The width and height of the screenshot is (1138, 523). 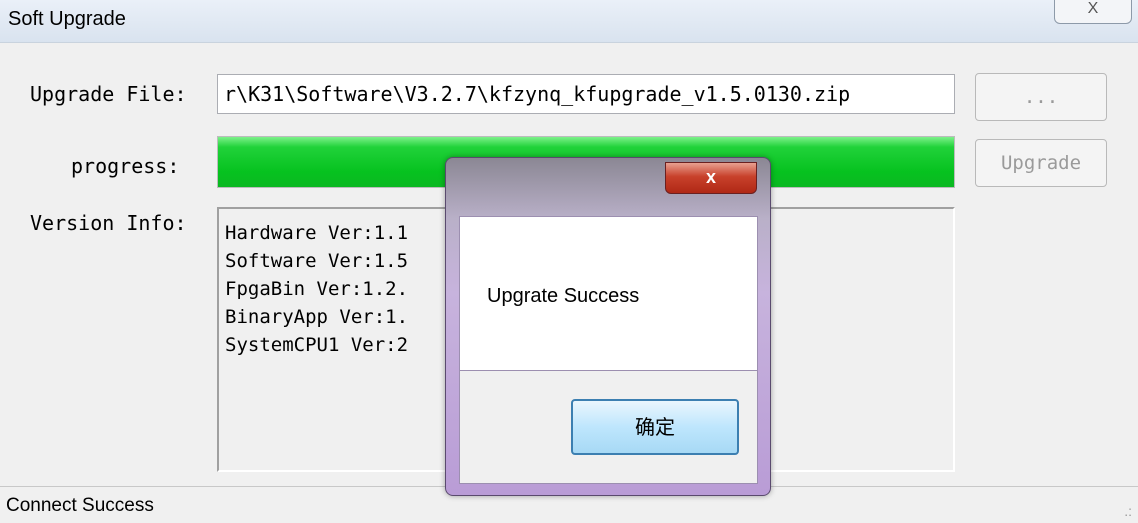 What do you see at coordinates (108, 94) in the screenshot?
I see `upgrade-file-label: Upgrade File:` at bounding box center [108, 94].